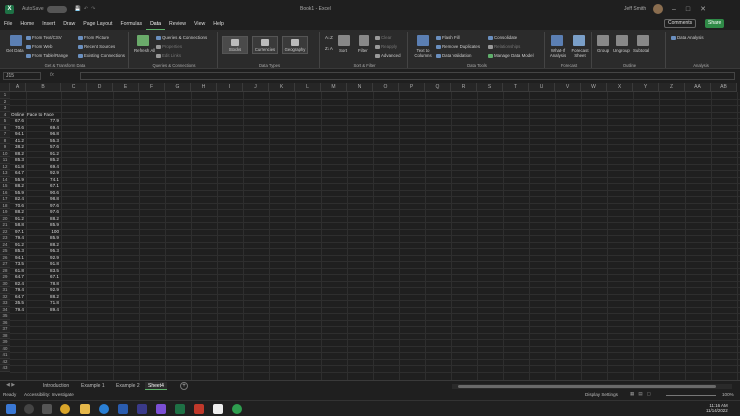 The width and height of the screenshot is (740, 416). What do you see at coordinates (230, 87) in the screenshot?
I see `column-header: I` at bounding box center [230, 87].